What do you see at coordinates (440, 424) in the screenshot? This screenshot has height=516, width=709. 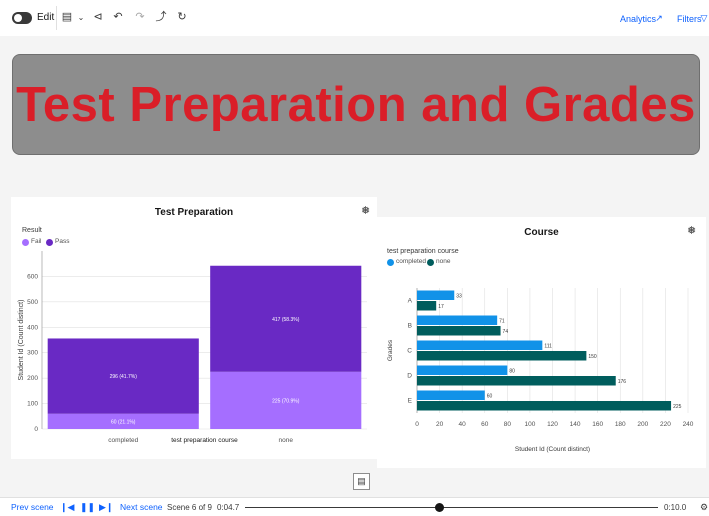 I see `x-tick-label: 20` at bounding box center [440, 424].